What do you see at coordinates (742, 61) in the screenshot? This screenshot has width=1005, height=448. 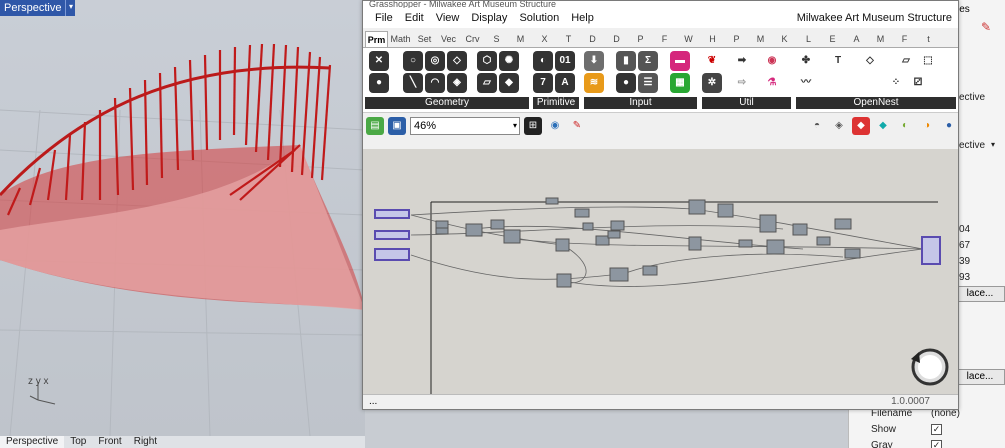 I see `data-dam-icon: ➡` at bounding box center [742, 61].